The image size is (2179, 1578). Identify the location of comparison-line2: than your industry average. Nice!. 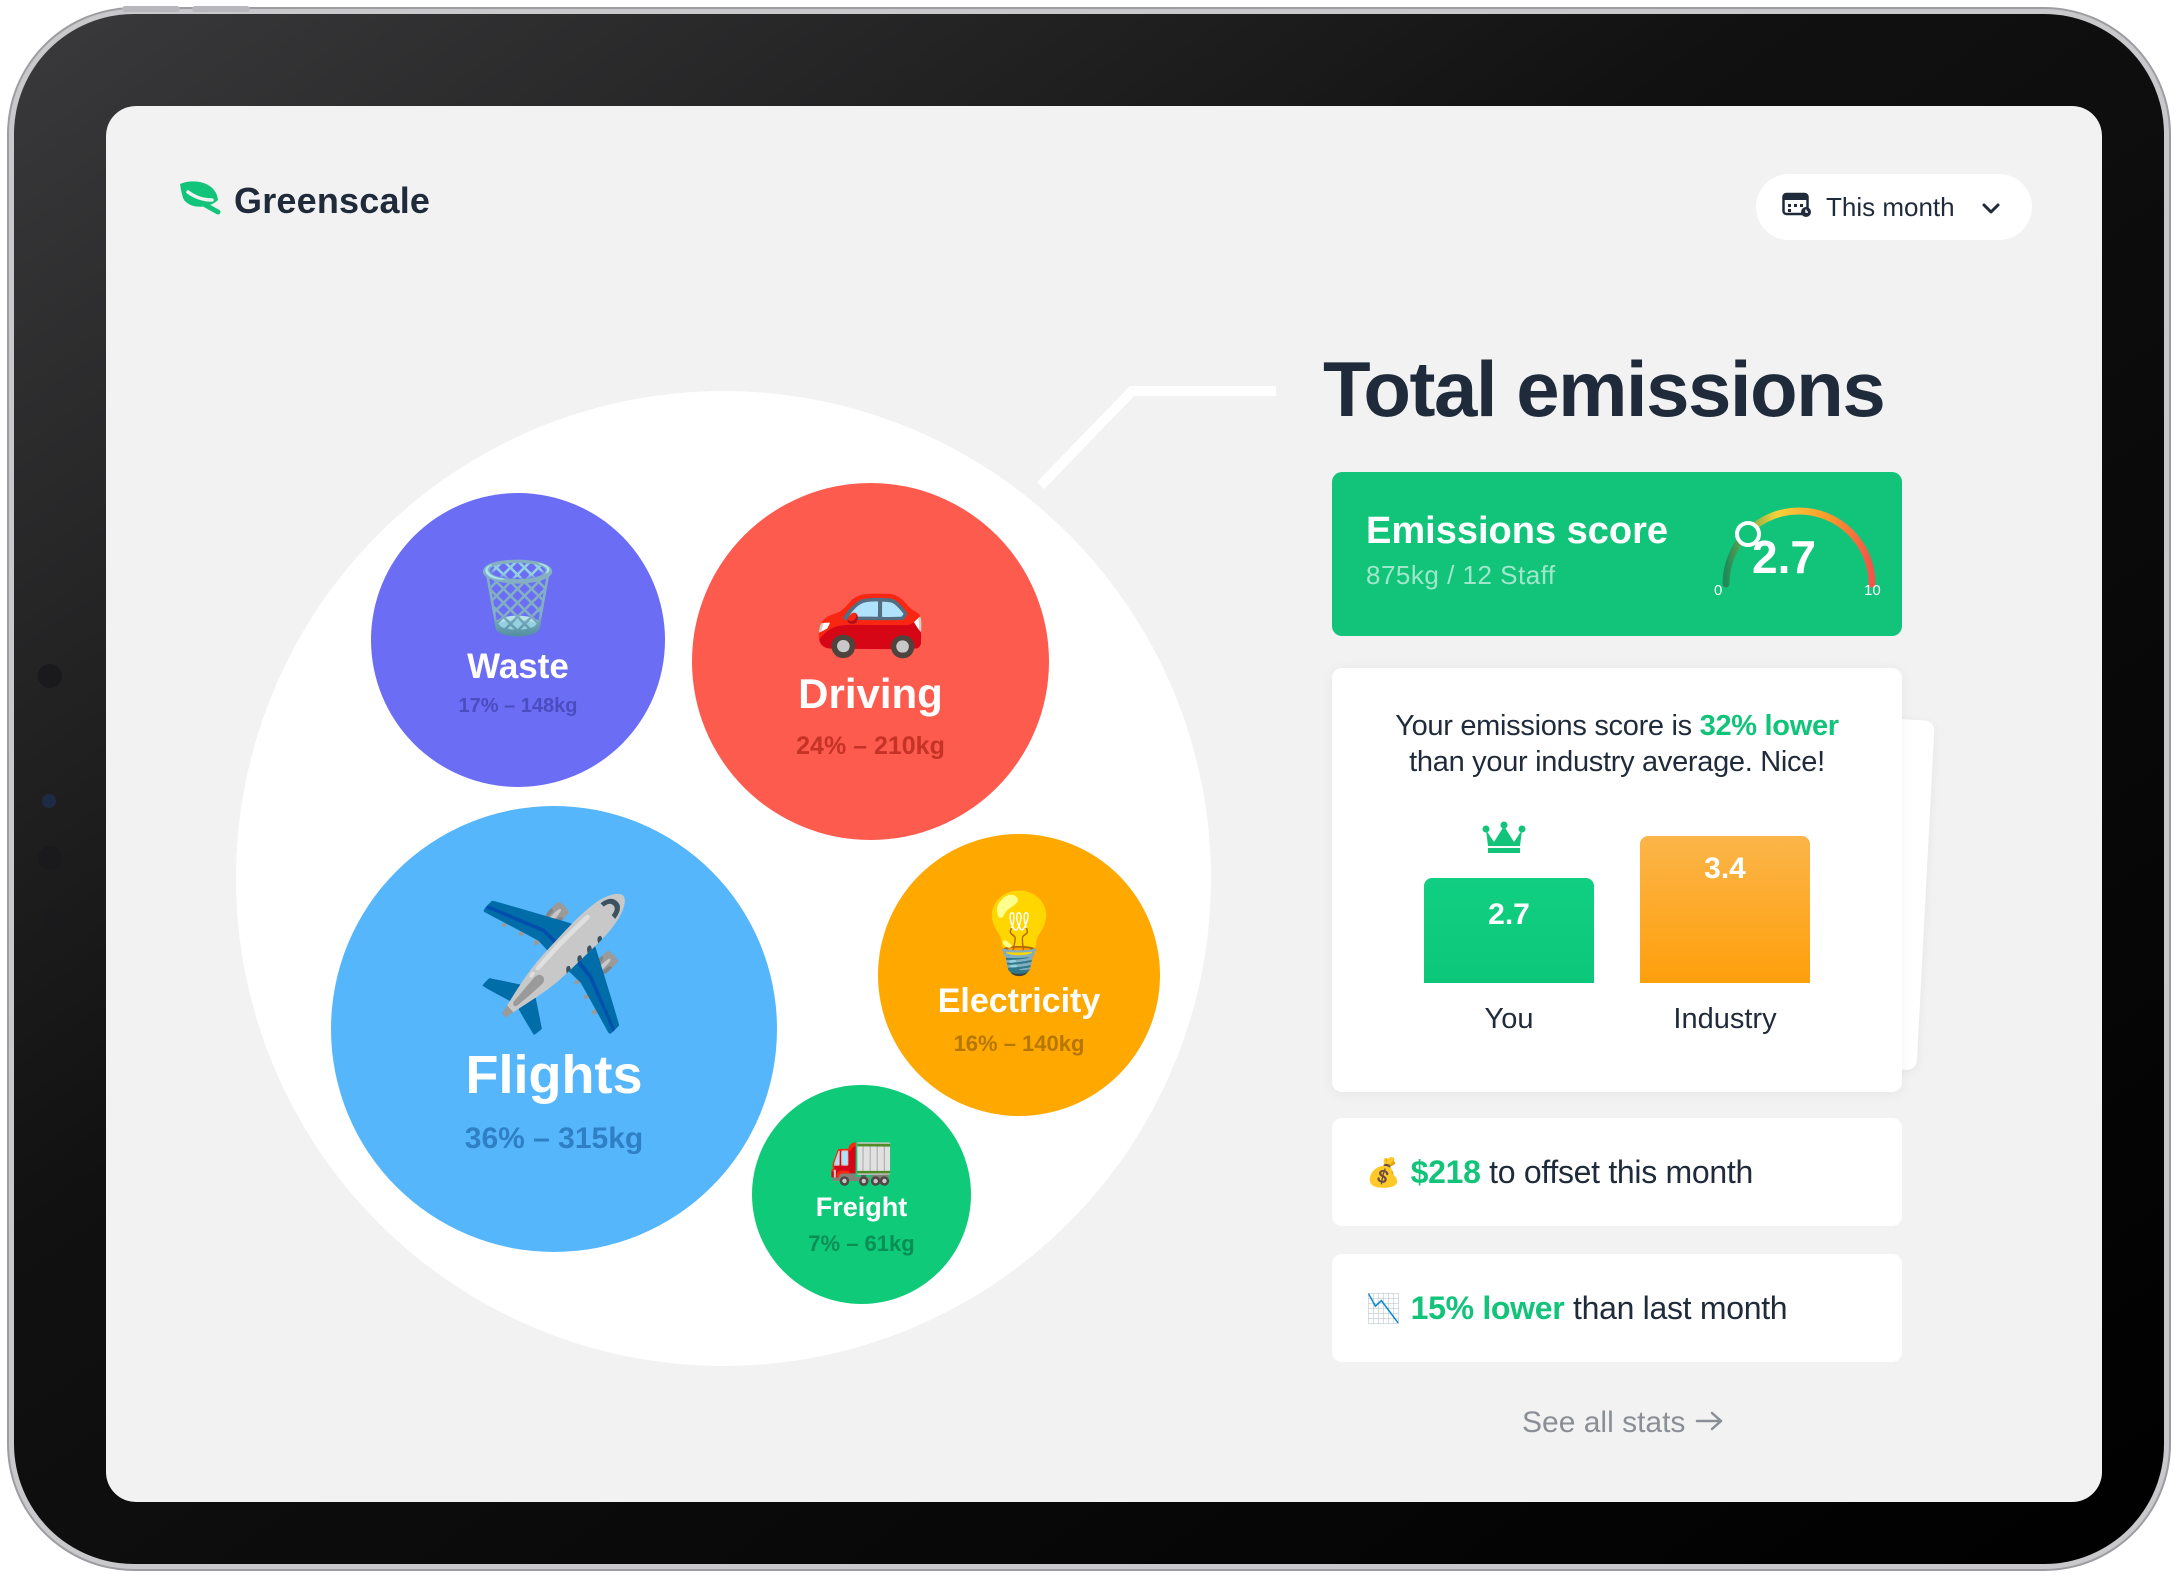
(1617, 762).